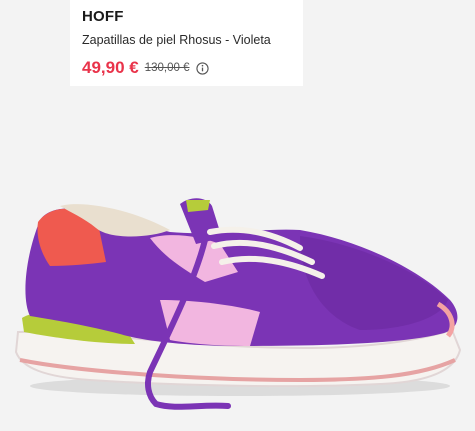  I want to click on product-name: Zapatillas de piel Rhosus - Violeta, so click(176, 40).